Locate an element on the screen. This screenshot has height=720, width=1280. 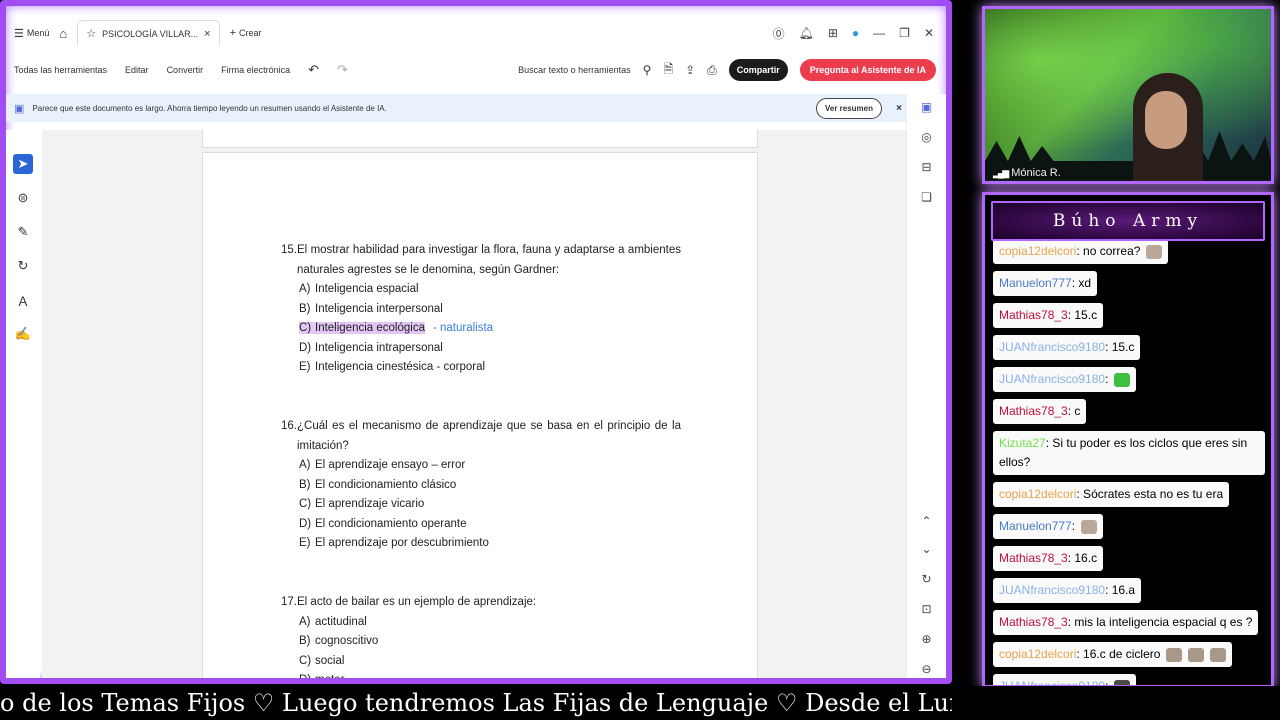
answer-option: E) Inteligencia cinestésica - corporal is located at coordinates (481, 368).